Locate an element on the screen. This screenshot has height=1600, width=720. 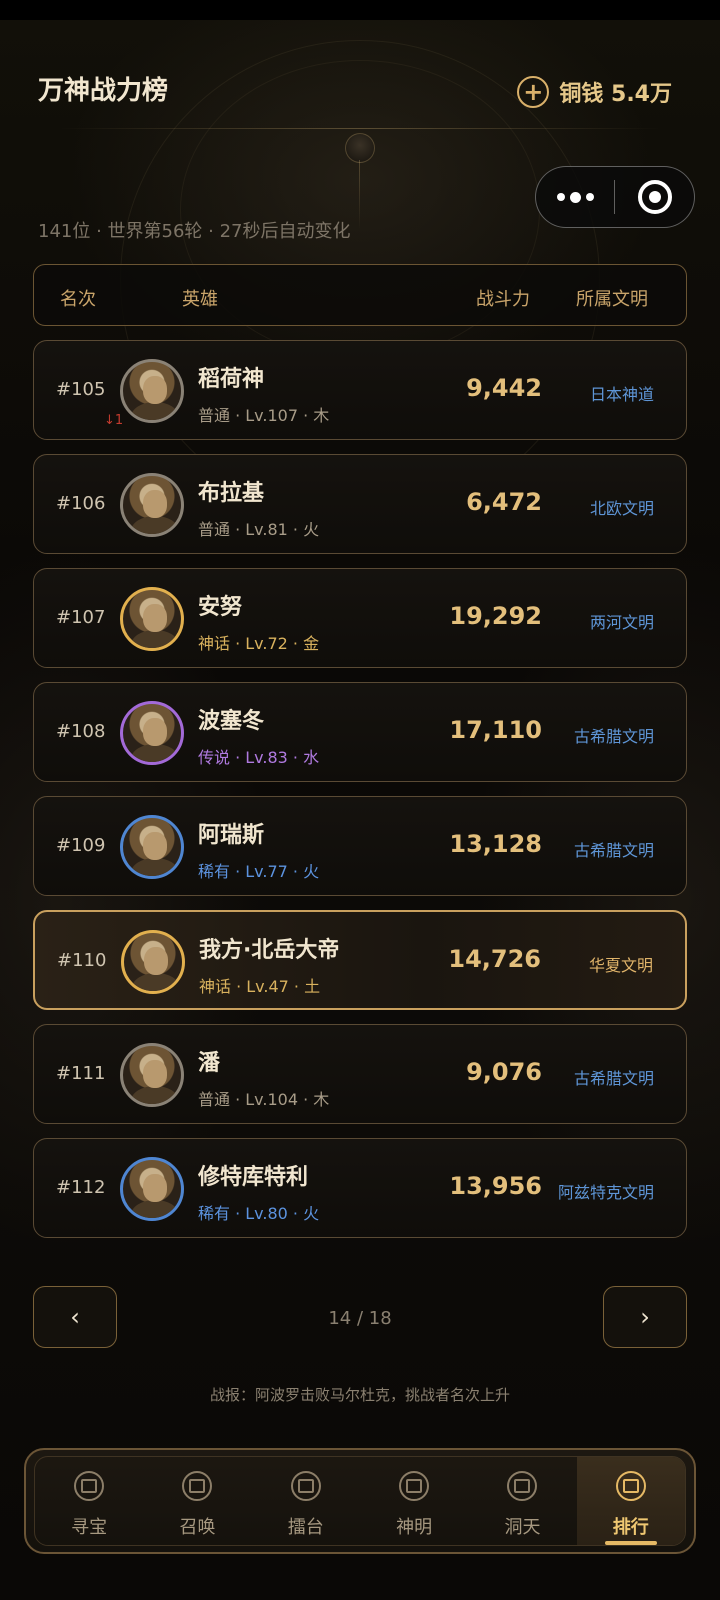
tab-label: 寻宝 is located at coordinates (89, 1527).